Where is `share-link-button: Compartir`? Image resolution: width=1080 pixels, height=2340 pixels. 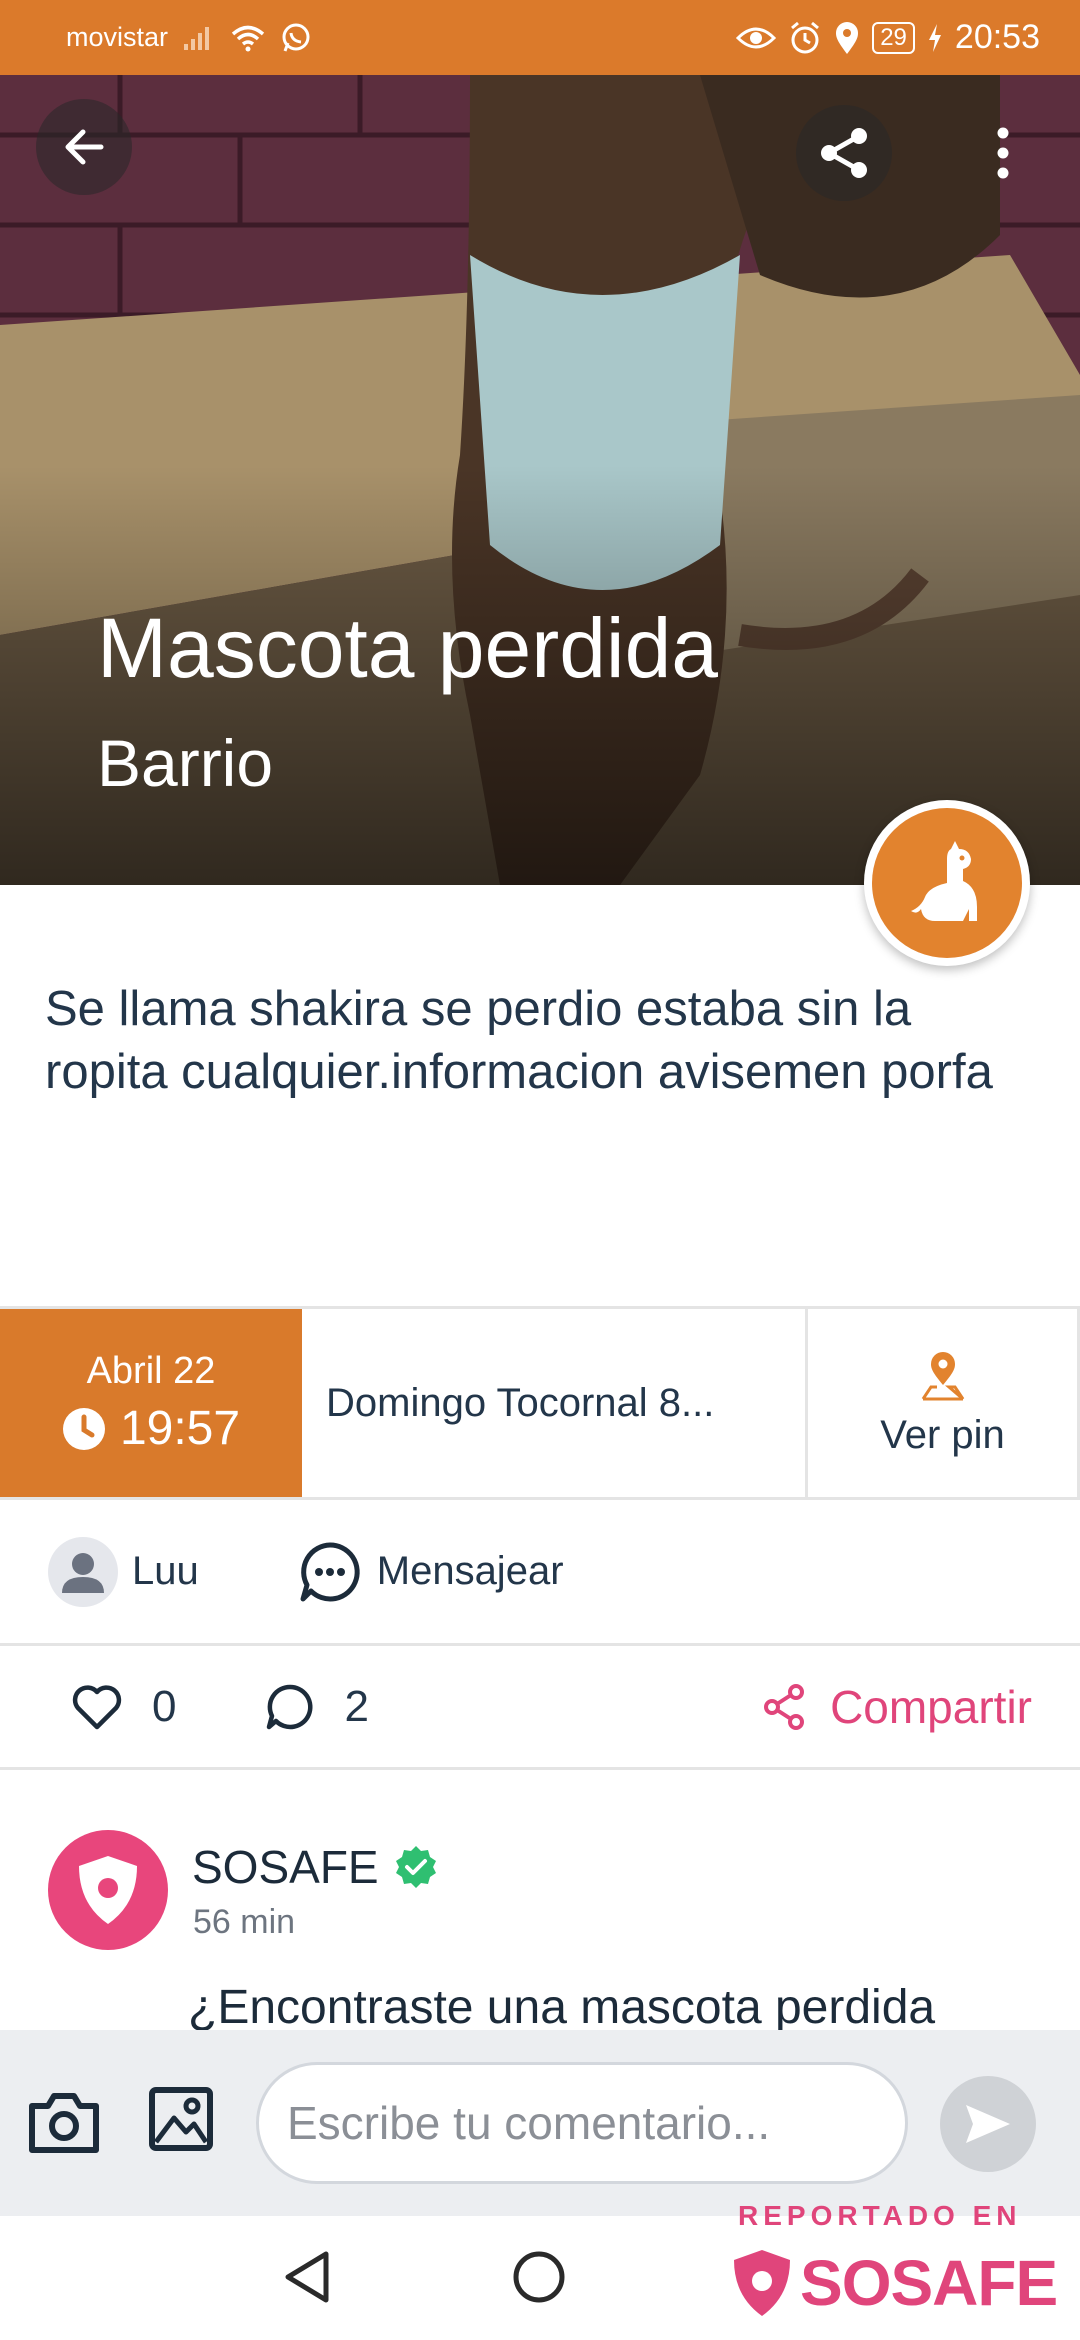
share-link-button: Compartir is located at coordinates (897, 1706).